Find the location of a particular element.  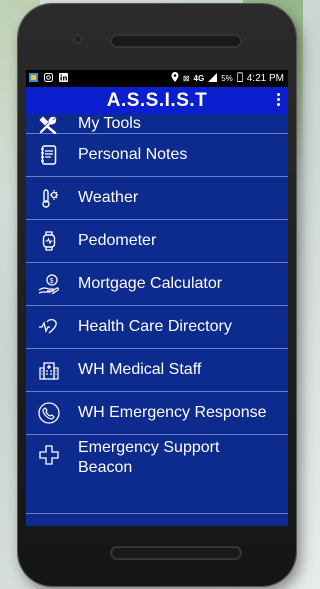

menu-item-emergency-support-beacon: Emergency Support Beacon is located at coordinates (157, 474).